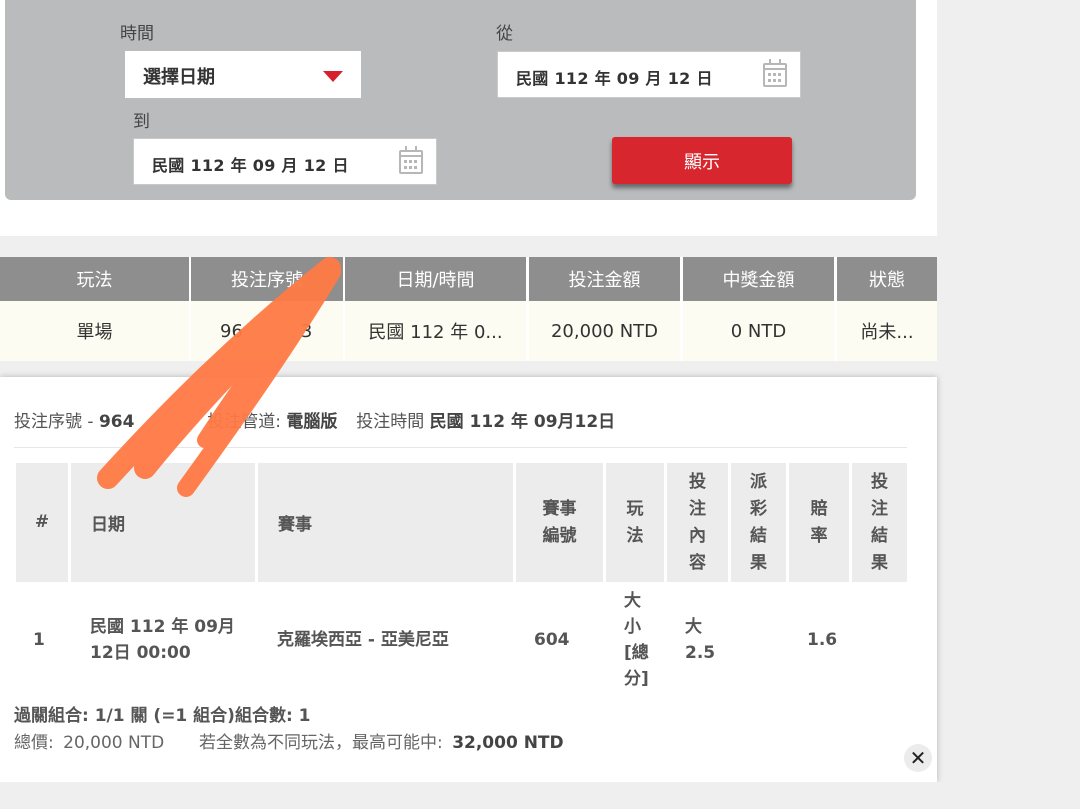 The image size is (1080, 809). I want to click on col-bet-content: 投注內容, so click(697, 522).